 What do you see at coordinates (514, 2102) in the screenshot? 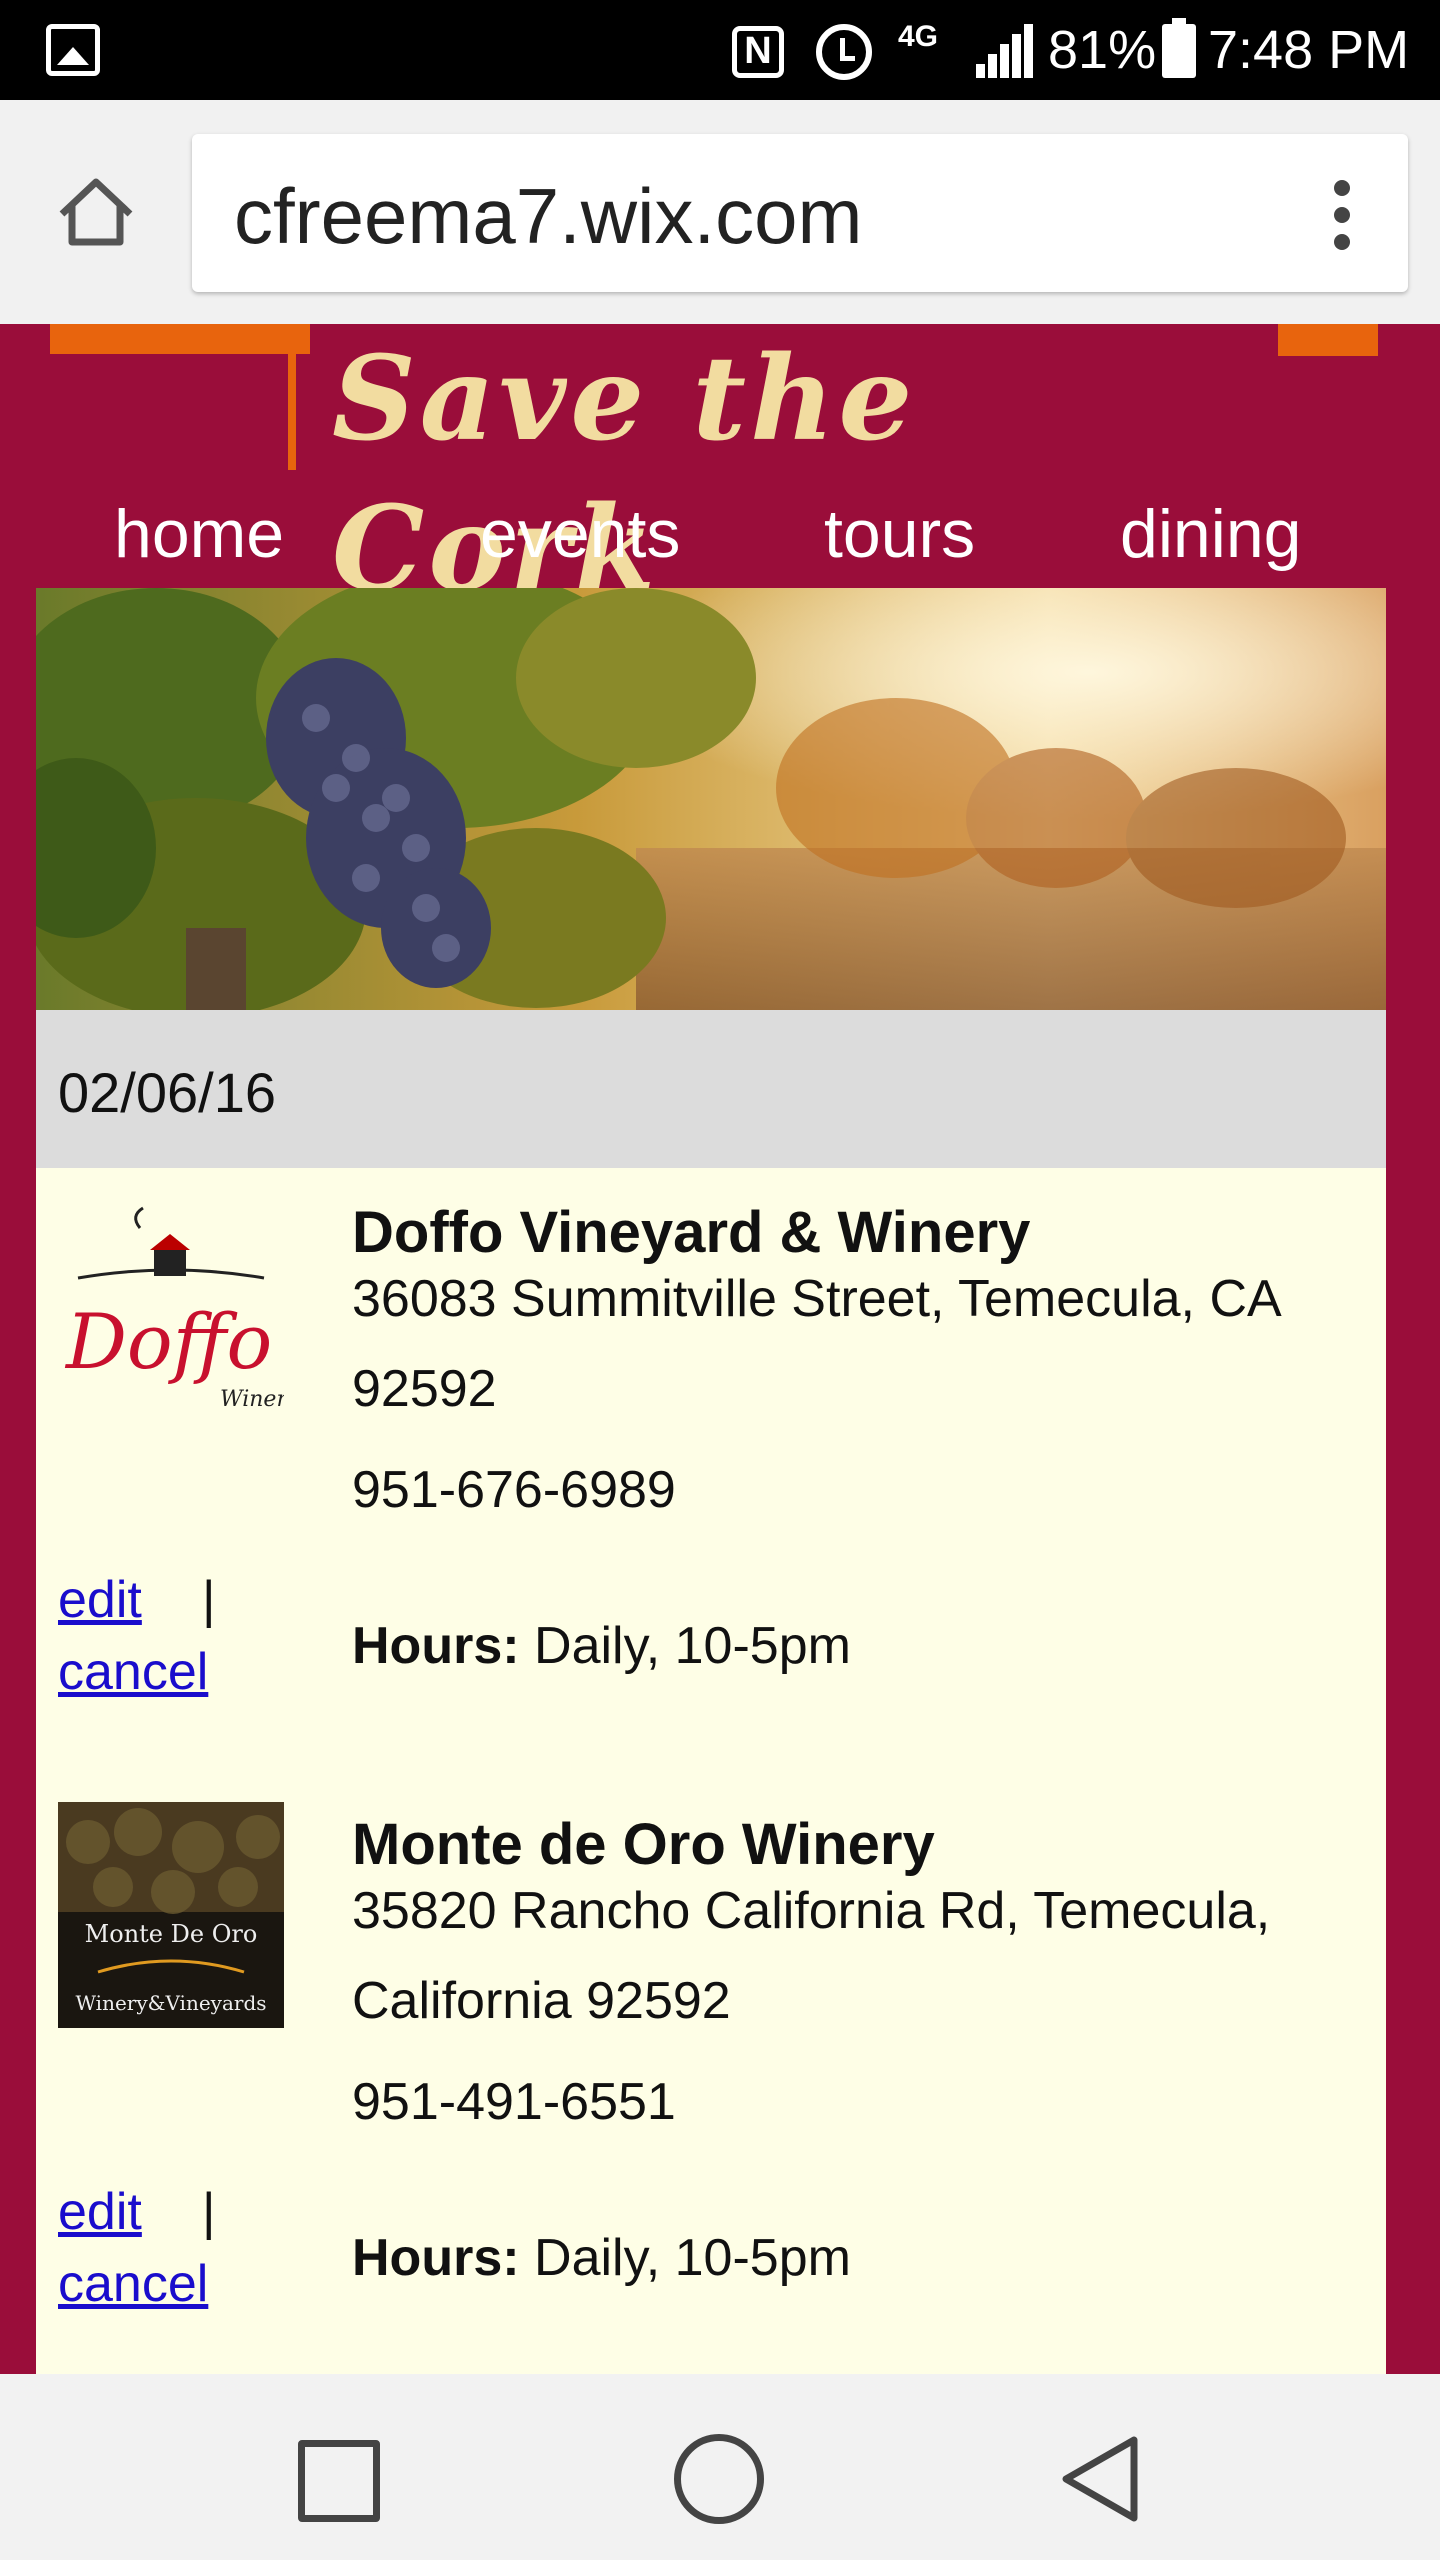
I see `winery-phone: 951-491-6551` at bounding box center [514, 2102].